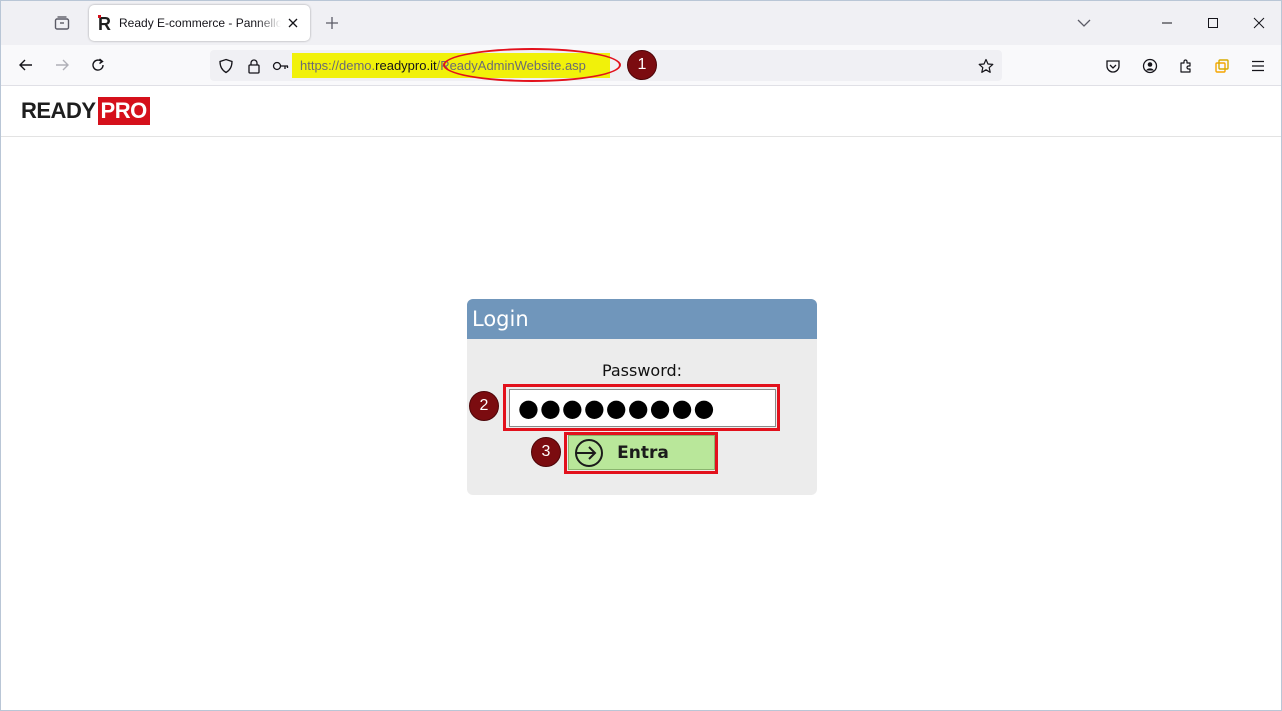  Describe the element at coordinates (26, 65) in the screenshot. I see `back-icon` at that location.